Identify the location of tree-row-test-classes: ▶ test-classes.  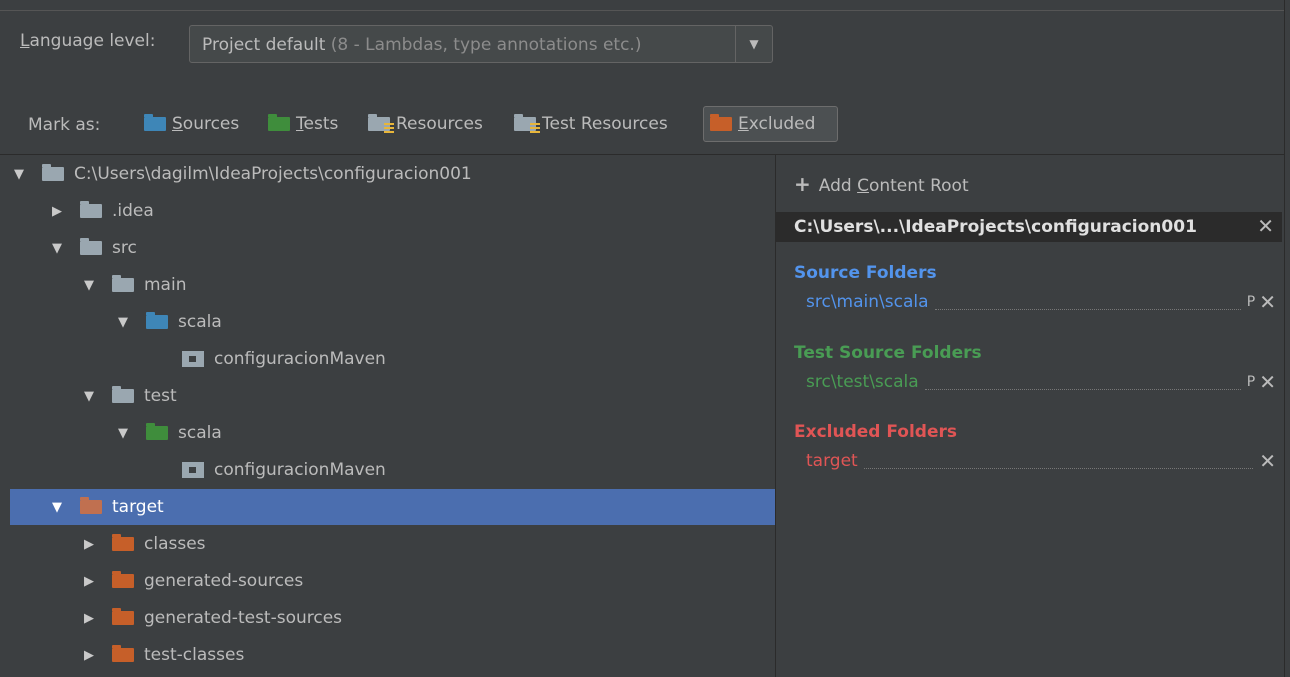
(392, 655).